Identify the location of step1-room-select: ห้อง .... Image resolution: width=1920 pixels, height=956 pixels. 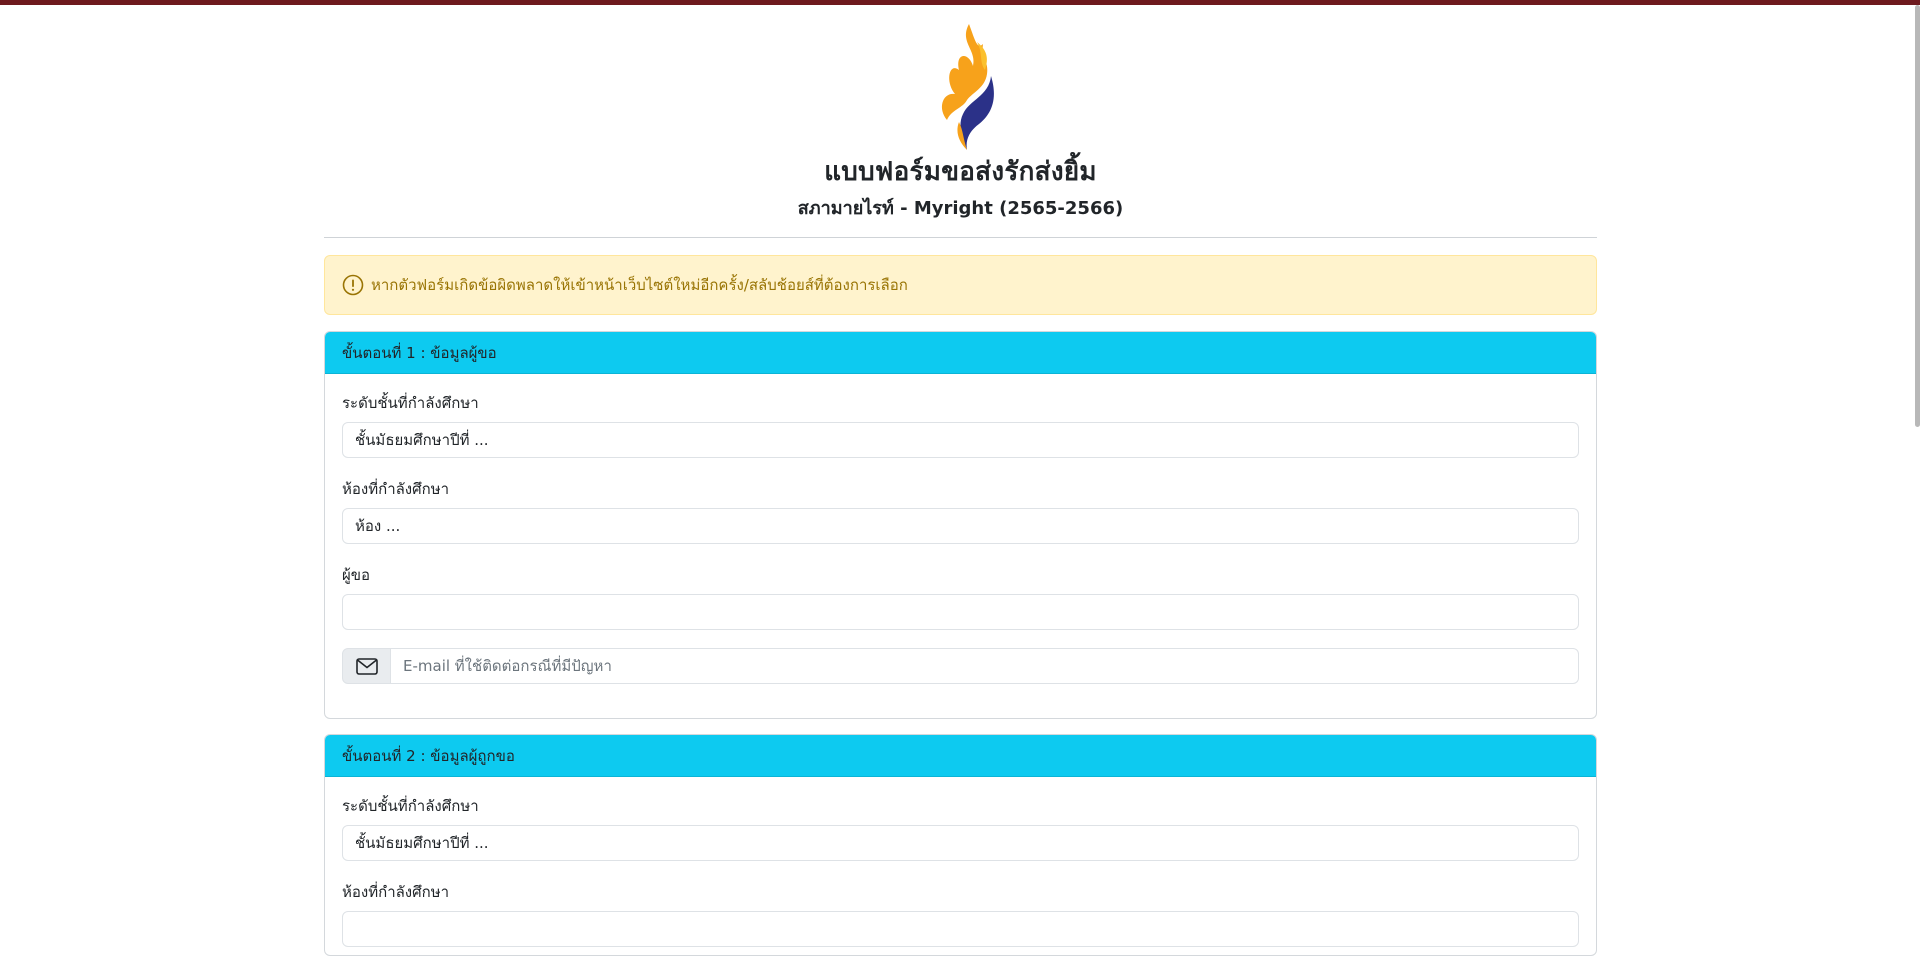
(960, 526).